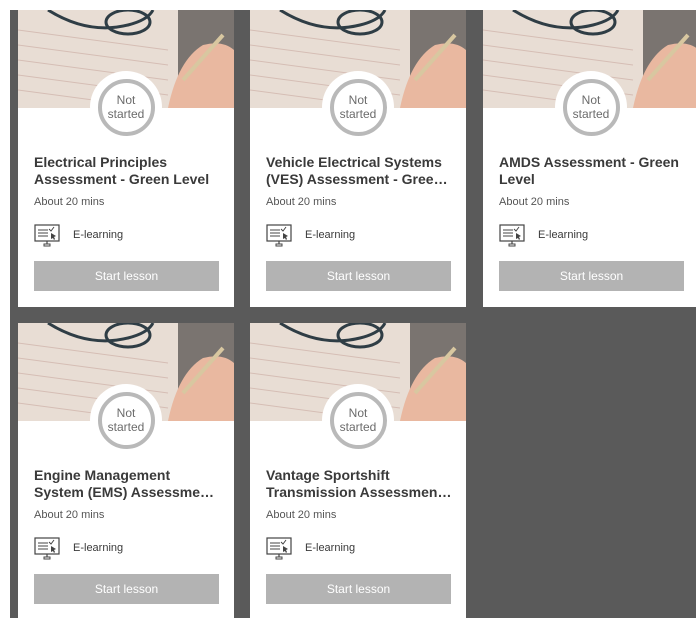  What do you see at coordinates (592, 171) in the screenshot?
I see `course-title: AMDS Assessment - Green Level` at bounding box center [592, 171].